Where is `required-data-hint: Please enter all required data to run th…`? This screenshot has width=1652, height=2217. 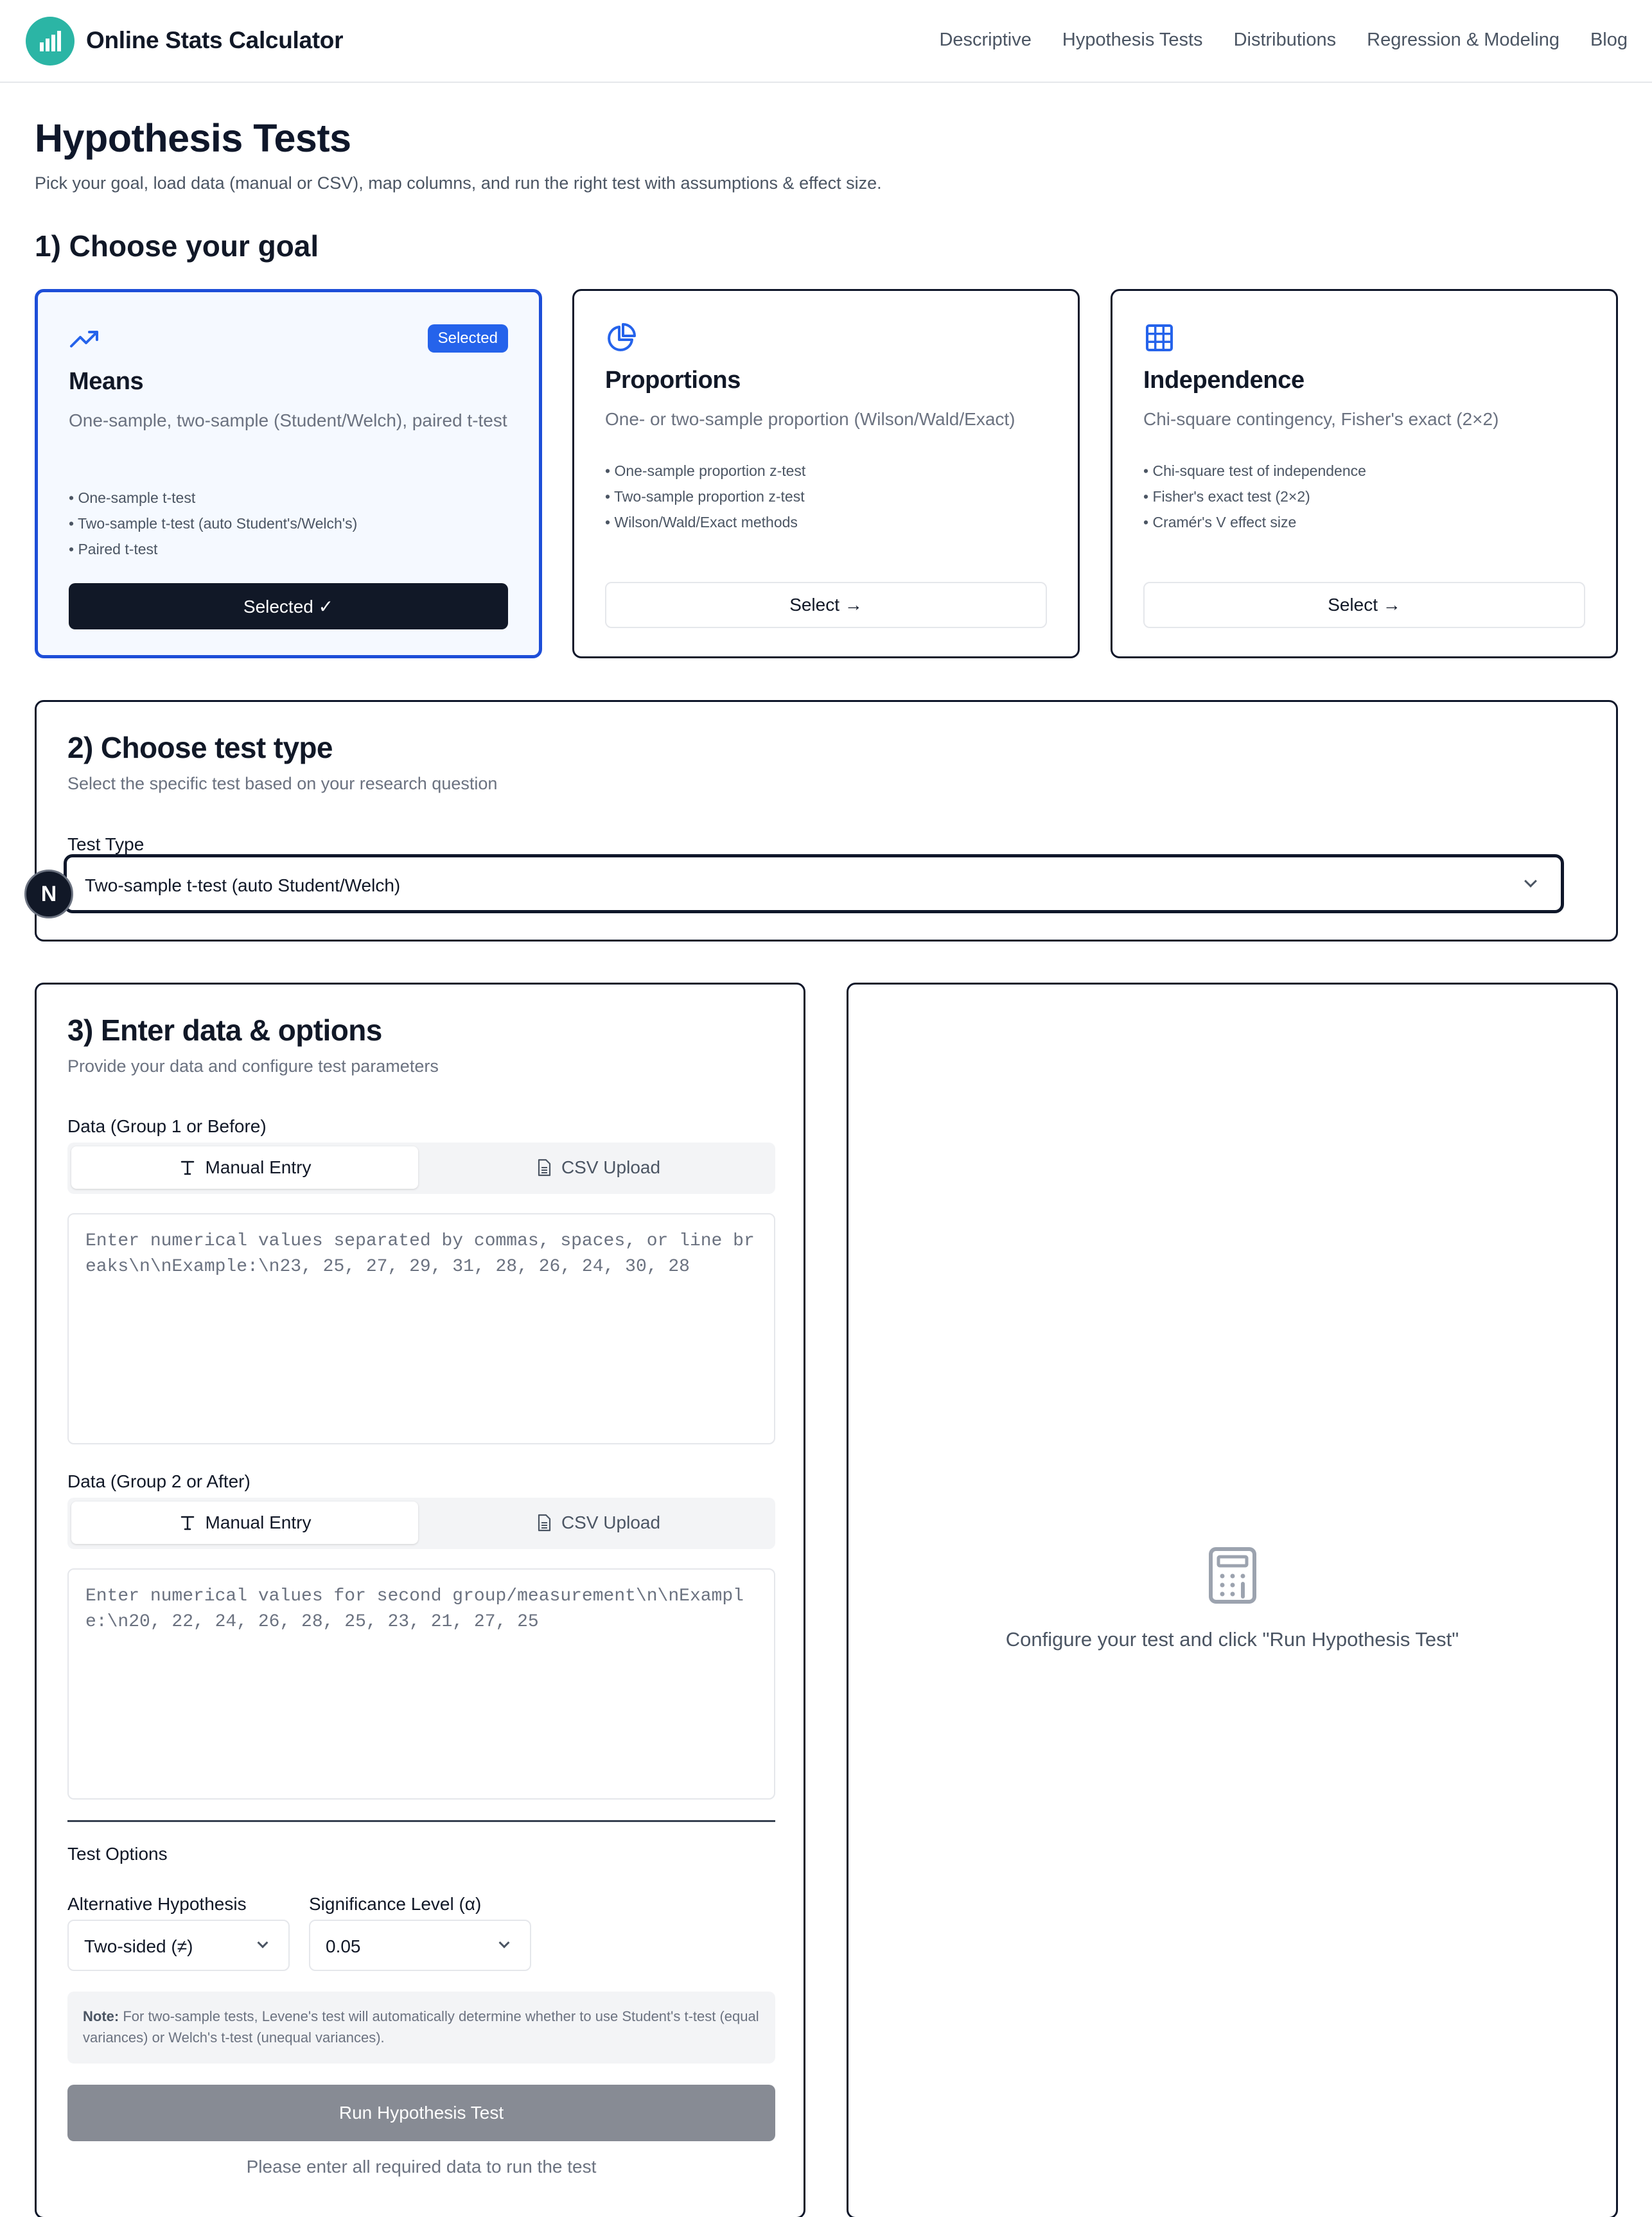
required-data-hint: Please enter all required data to run th… is located at coordinates (421, 2167).